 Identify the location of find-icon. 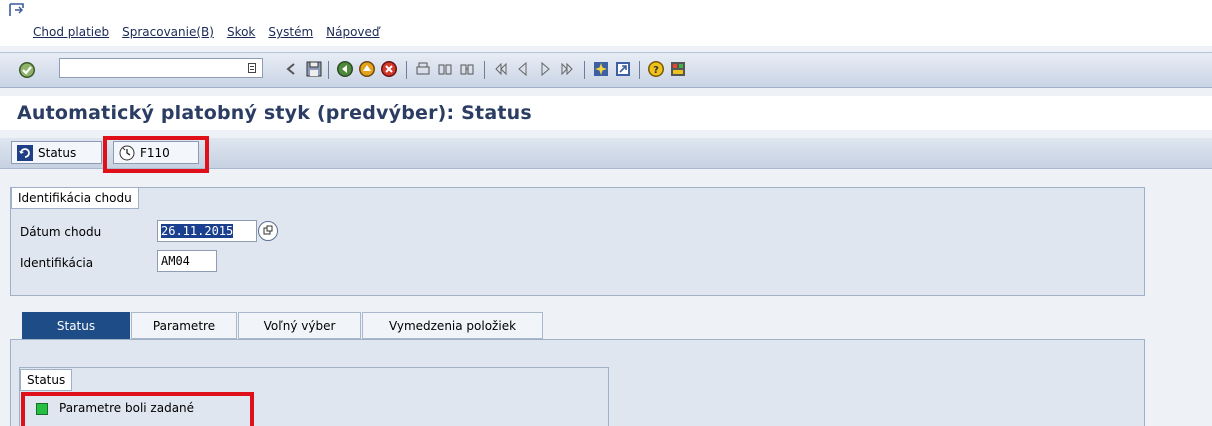
(445, 69).